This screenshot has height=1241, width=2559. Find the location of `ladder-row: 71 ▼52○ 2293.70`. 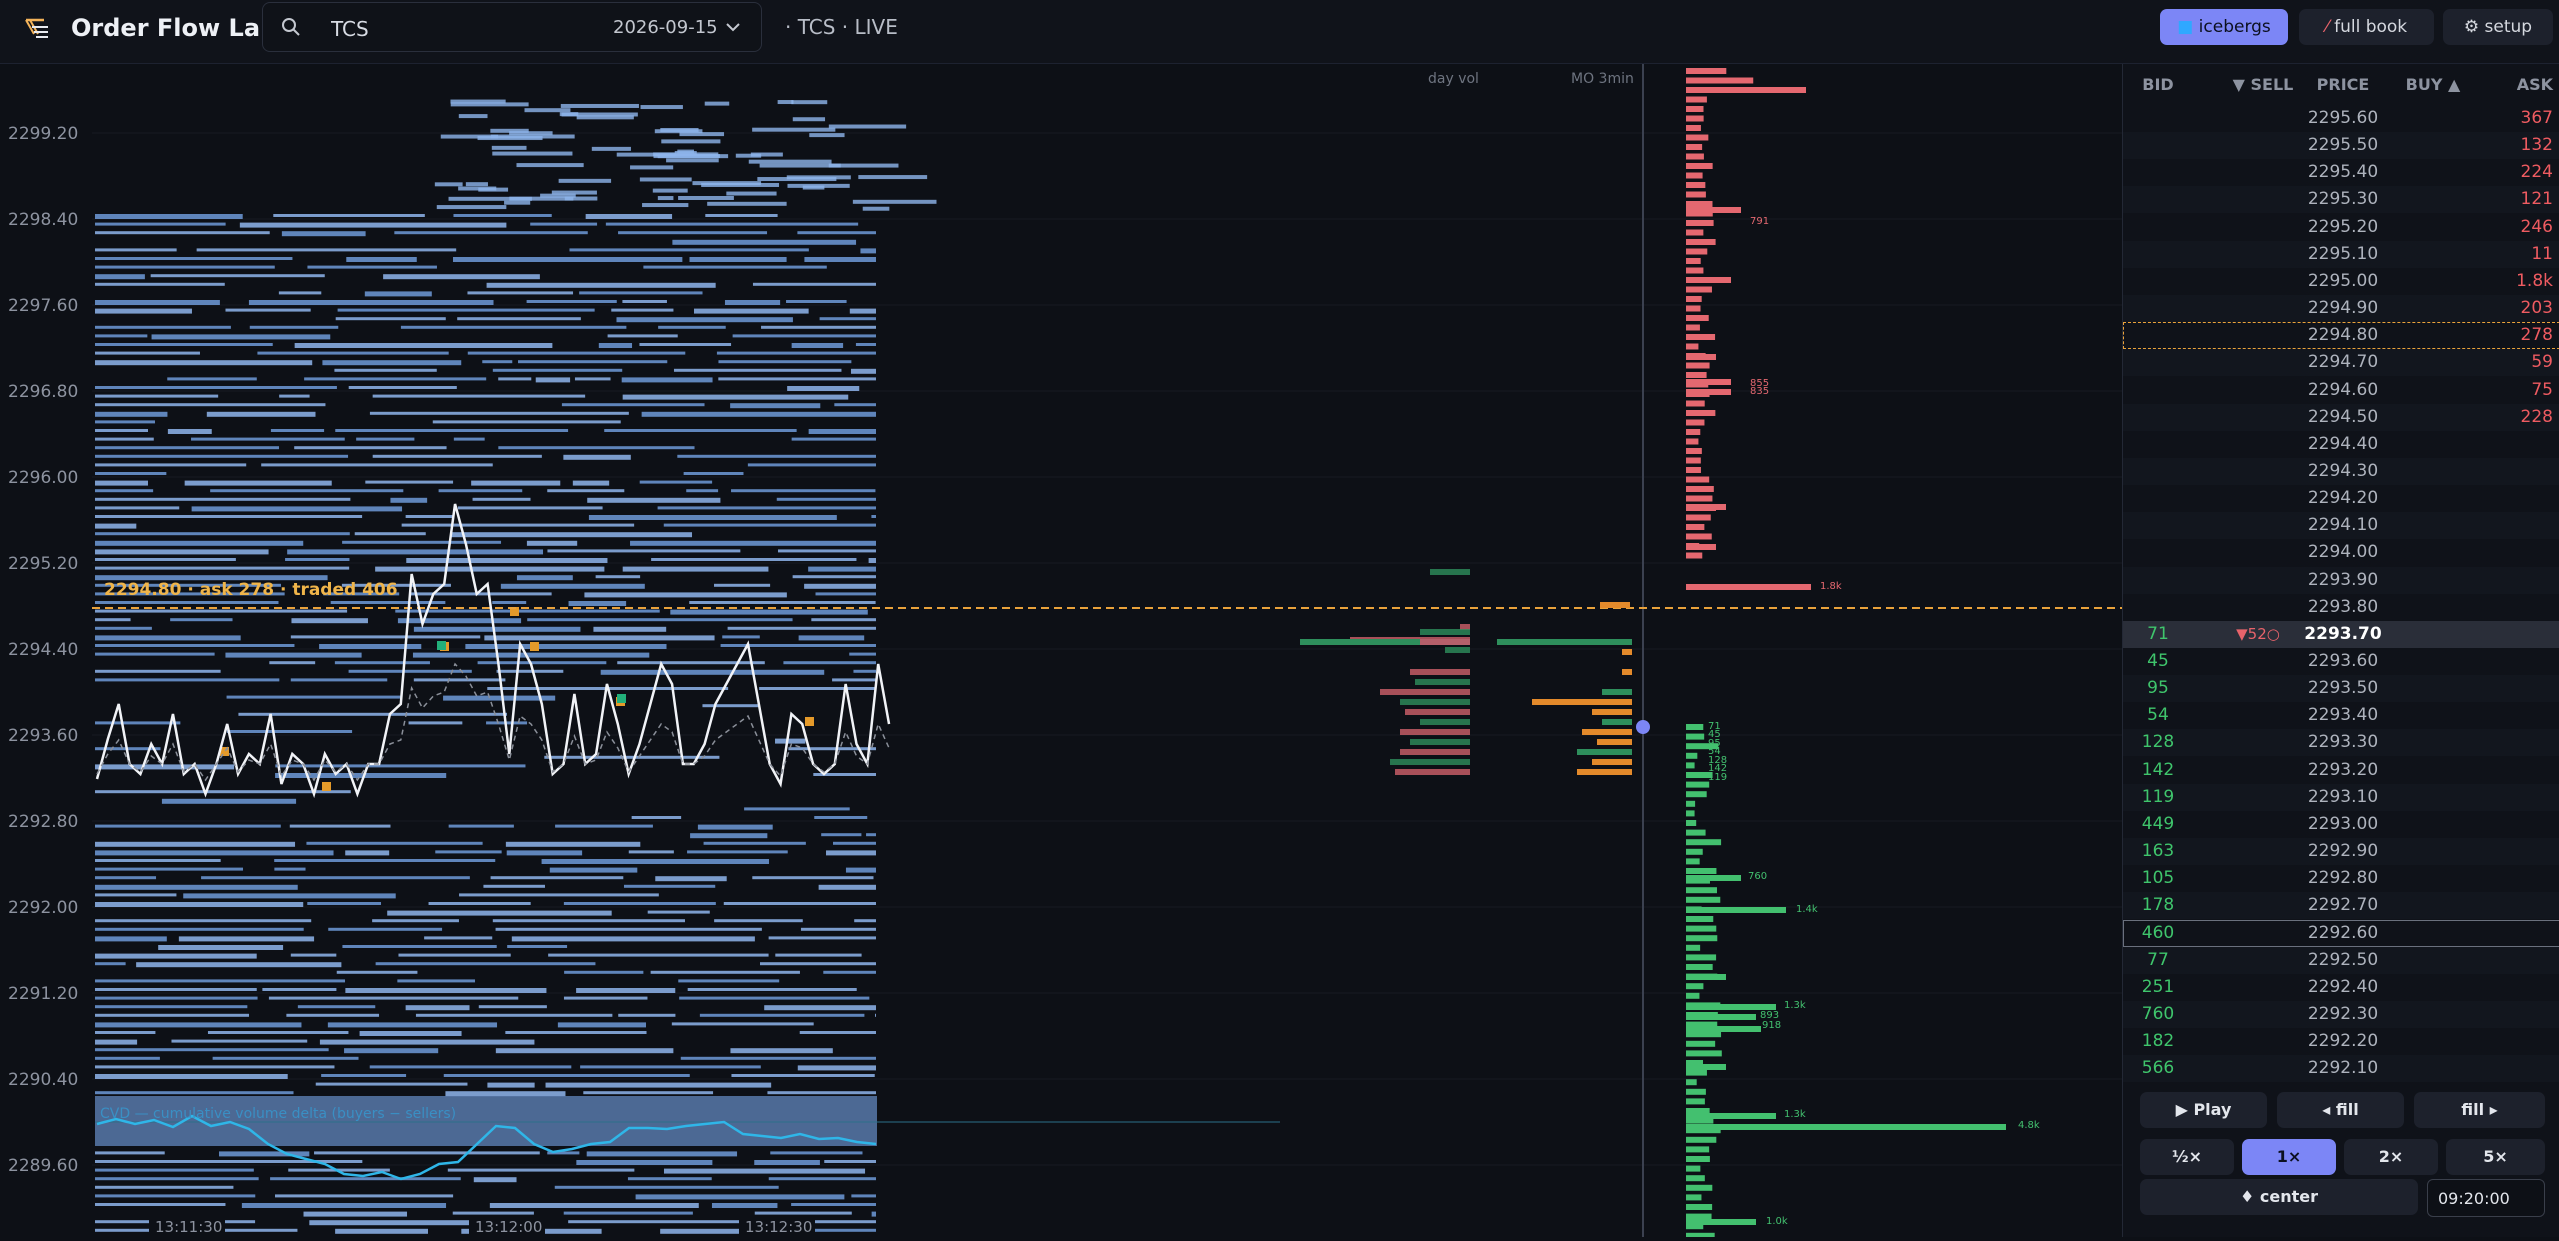

ladder-row: 71 ▼52○ 2293.70 is located at coordinates (2341, 634).